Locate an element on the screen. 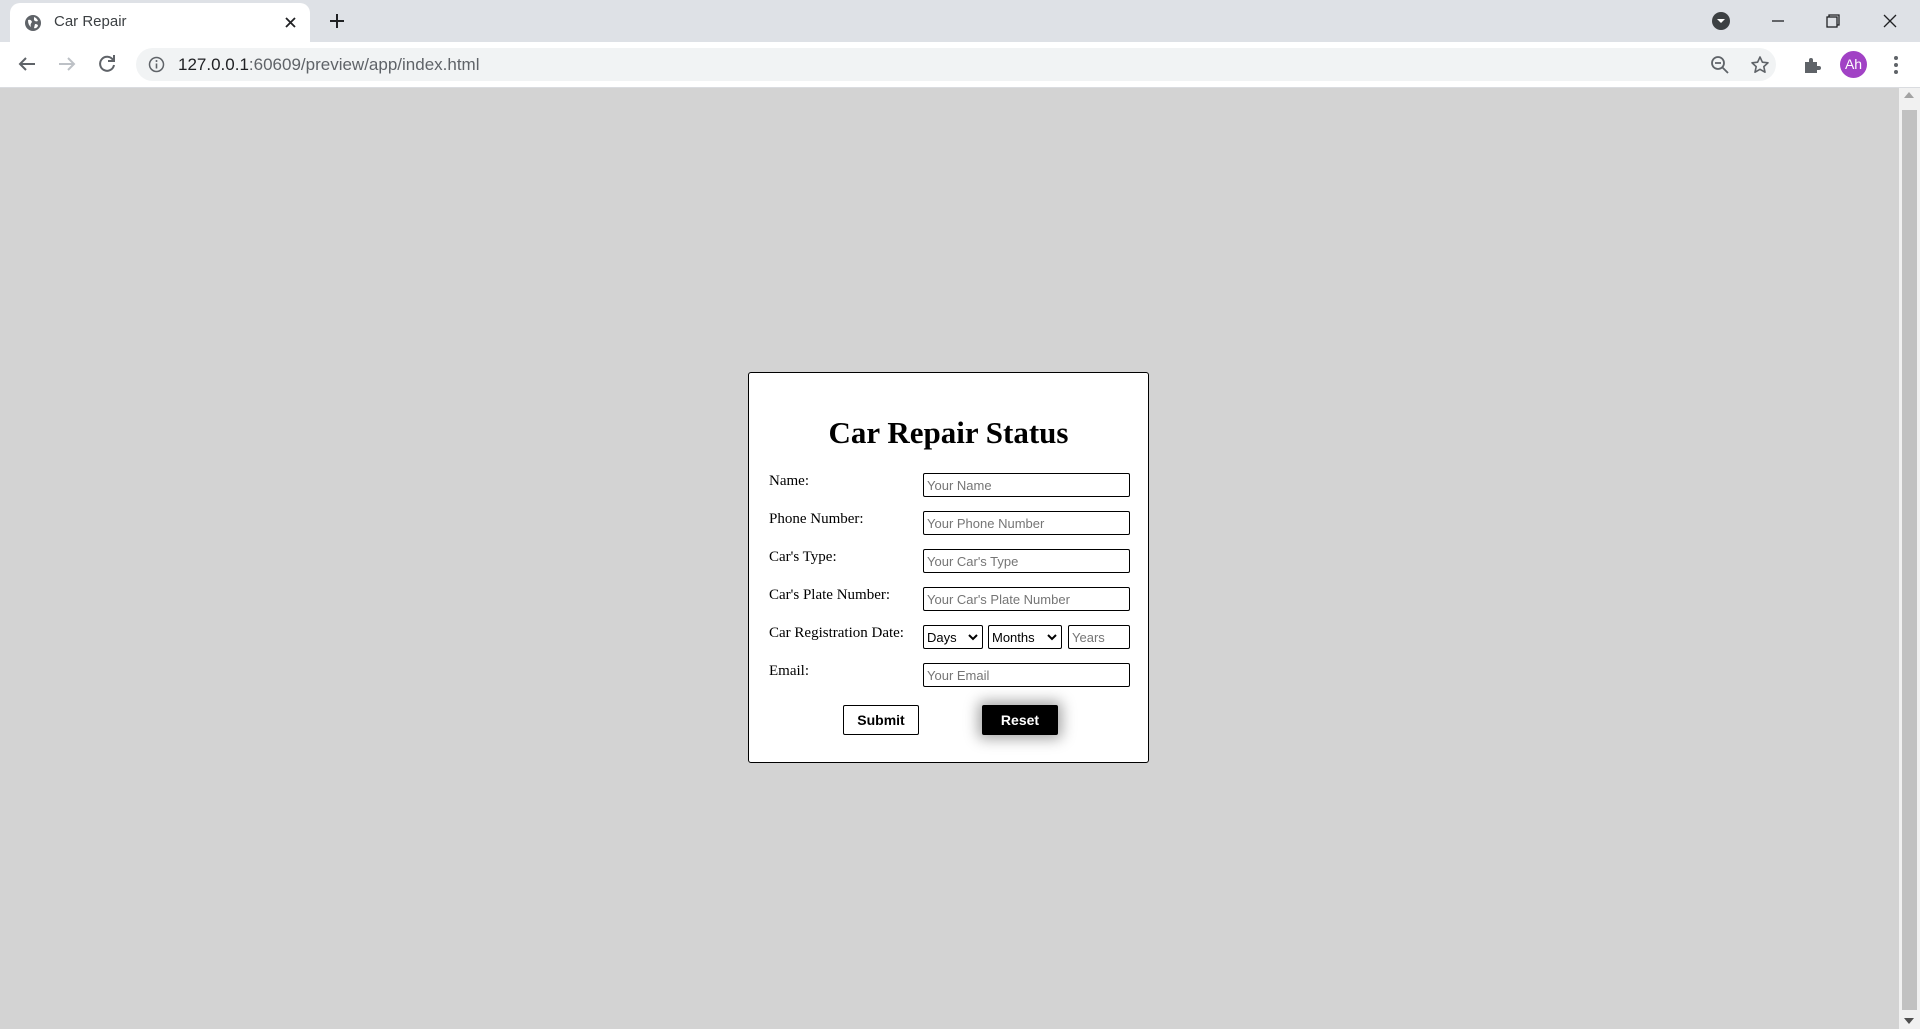 Image resolution: width=1920 pixels, height=1029 pixels. email-input is located at coordinates (1026, 675).